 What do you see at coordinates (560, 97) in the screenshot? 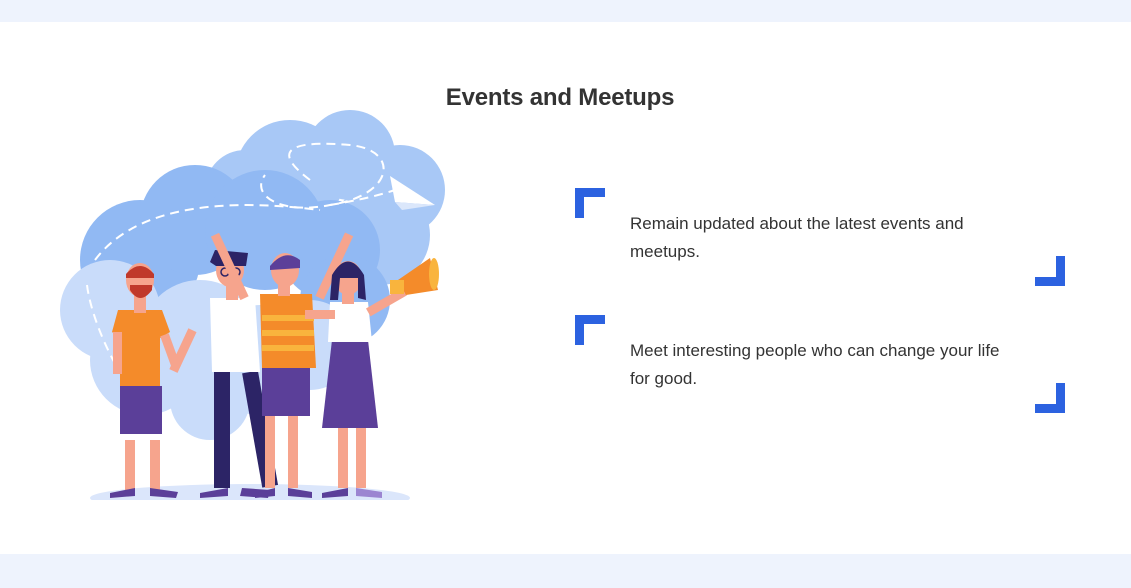
I see `section-title: Events and Meetups` at bounding box center [560, 97].